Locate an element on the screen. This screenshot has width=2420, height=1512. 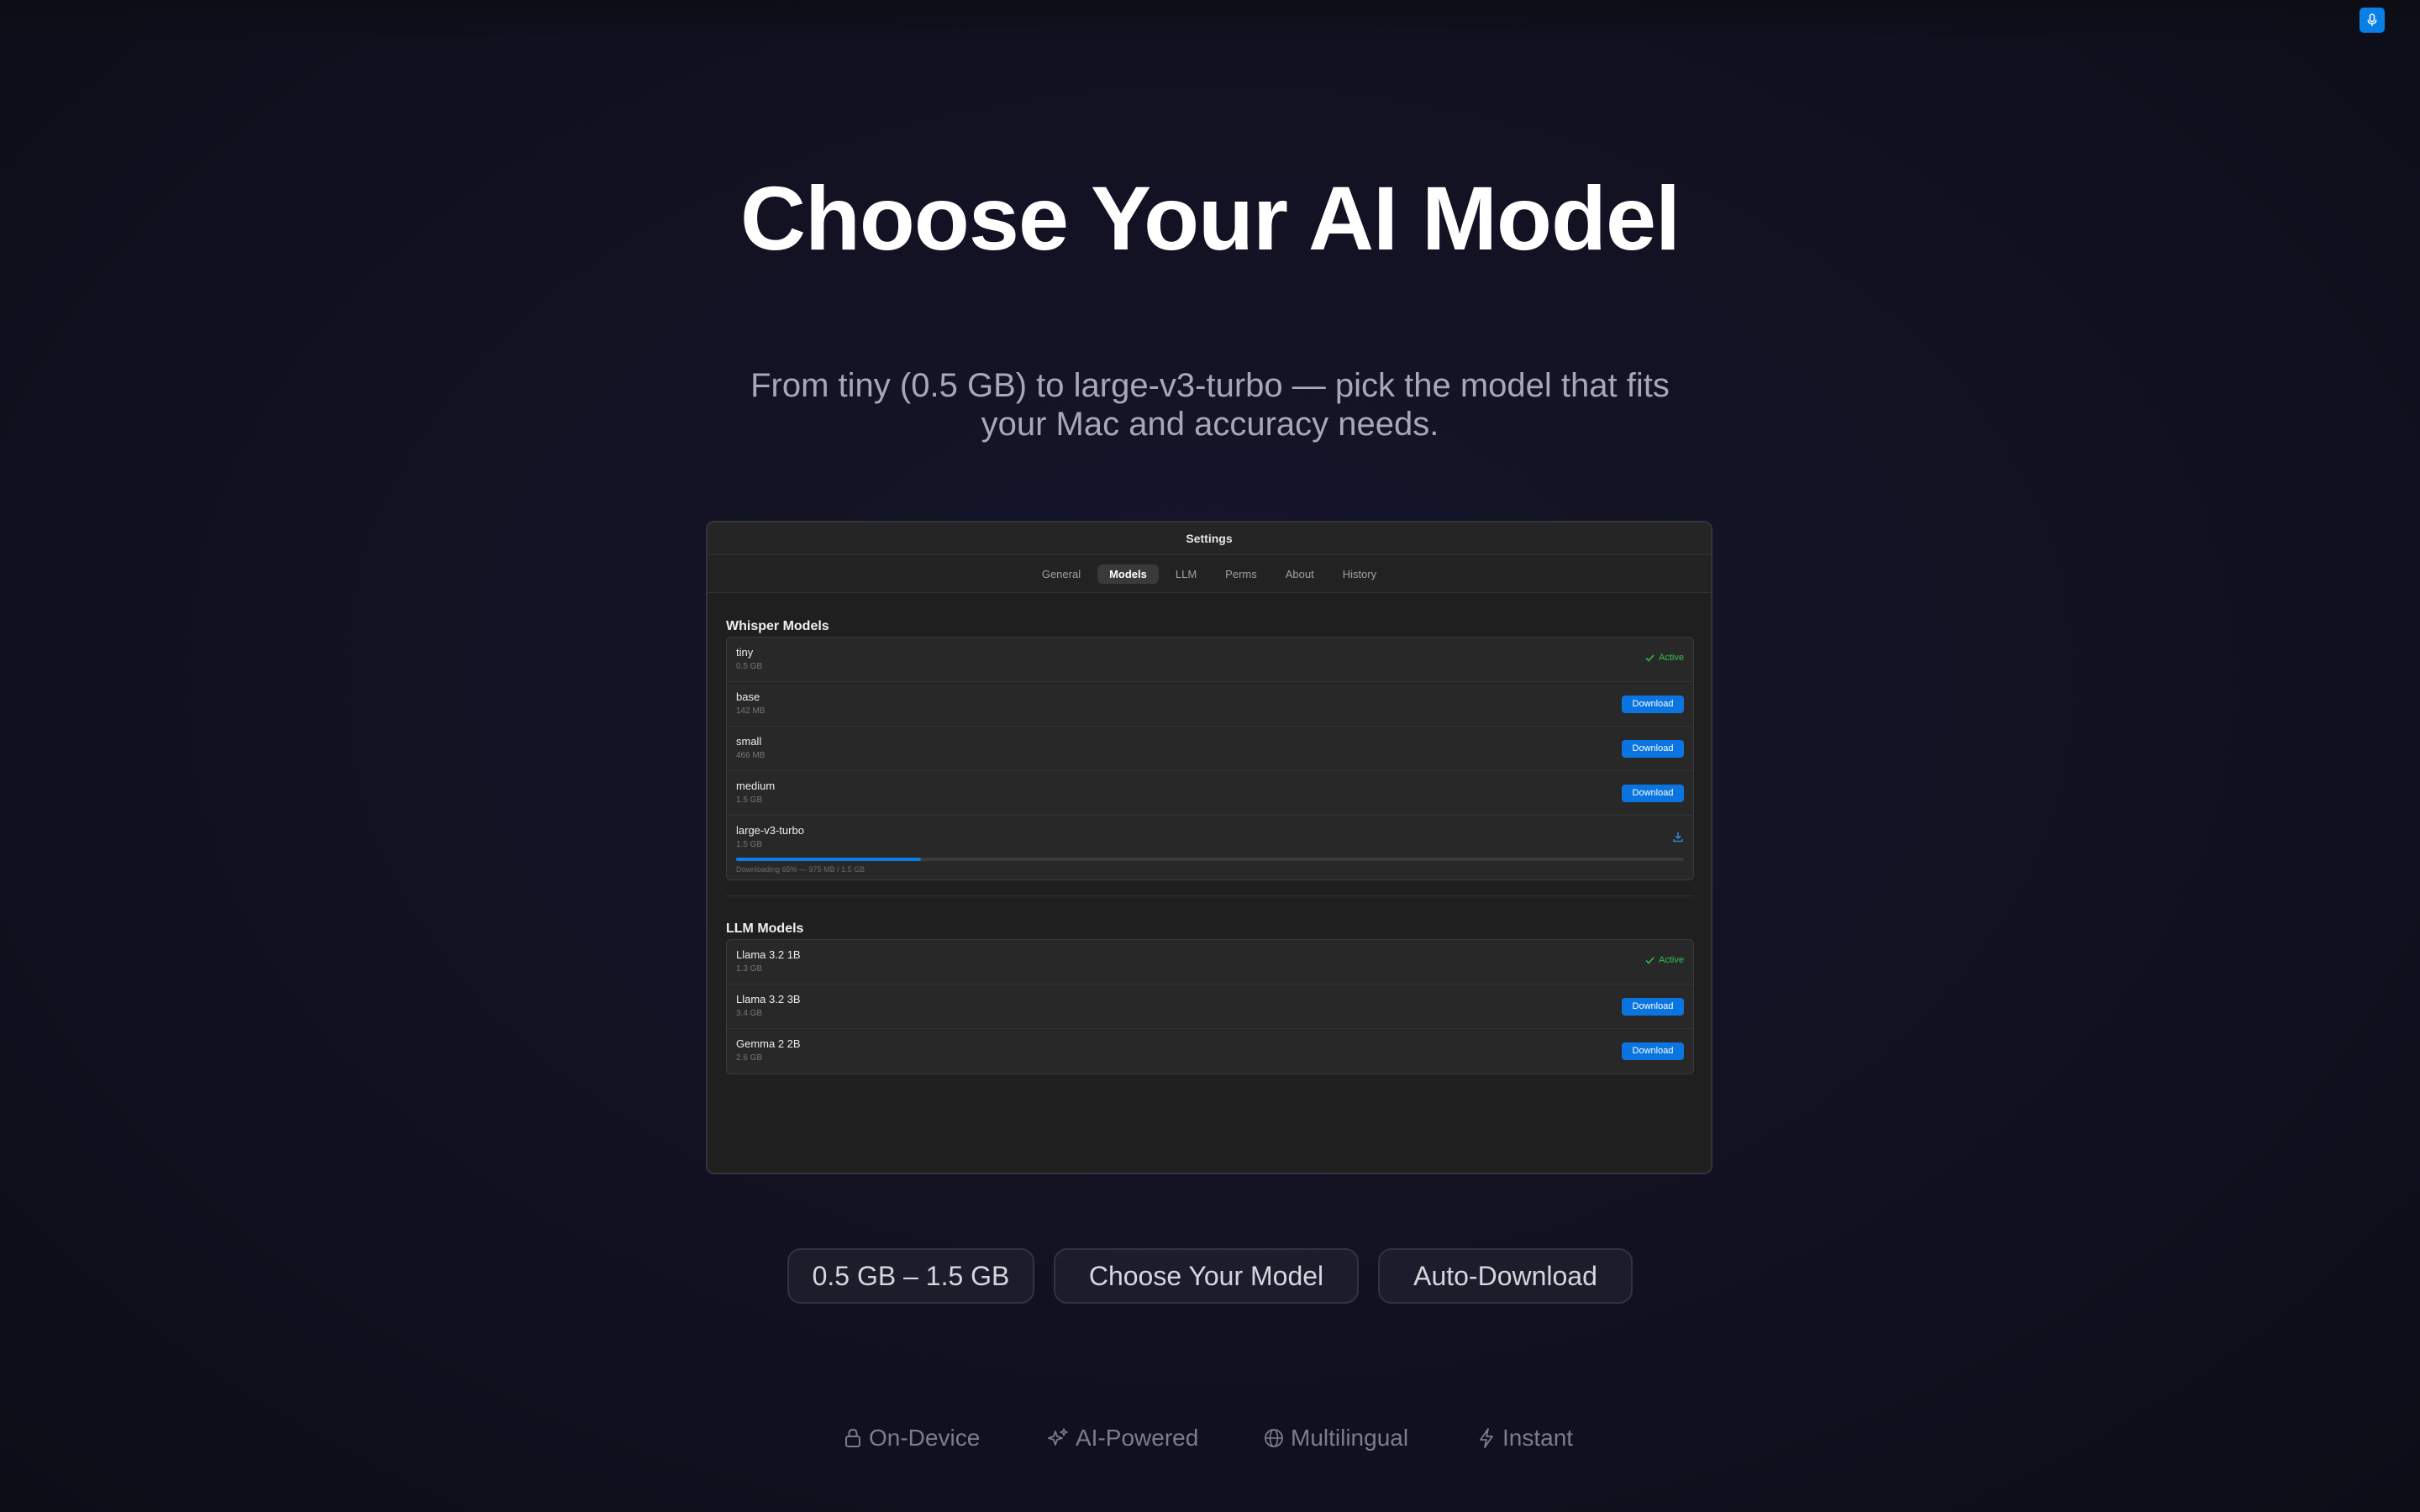
mic-button is located at coordinates (2372, 20).